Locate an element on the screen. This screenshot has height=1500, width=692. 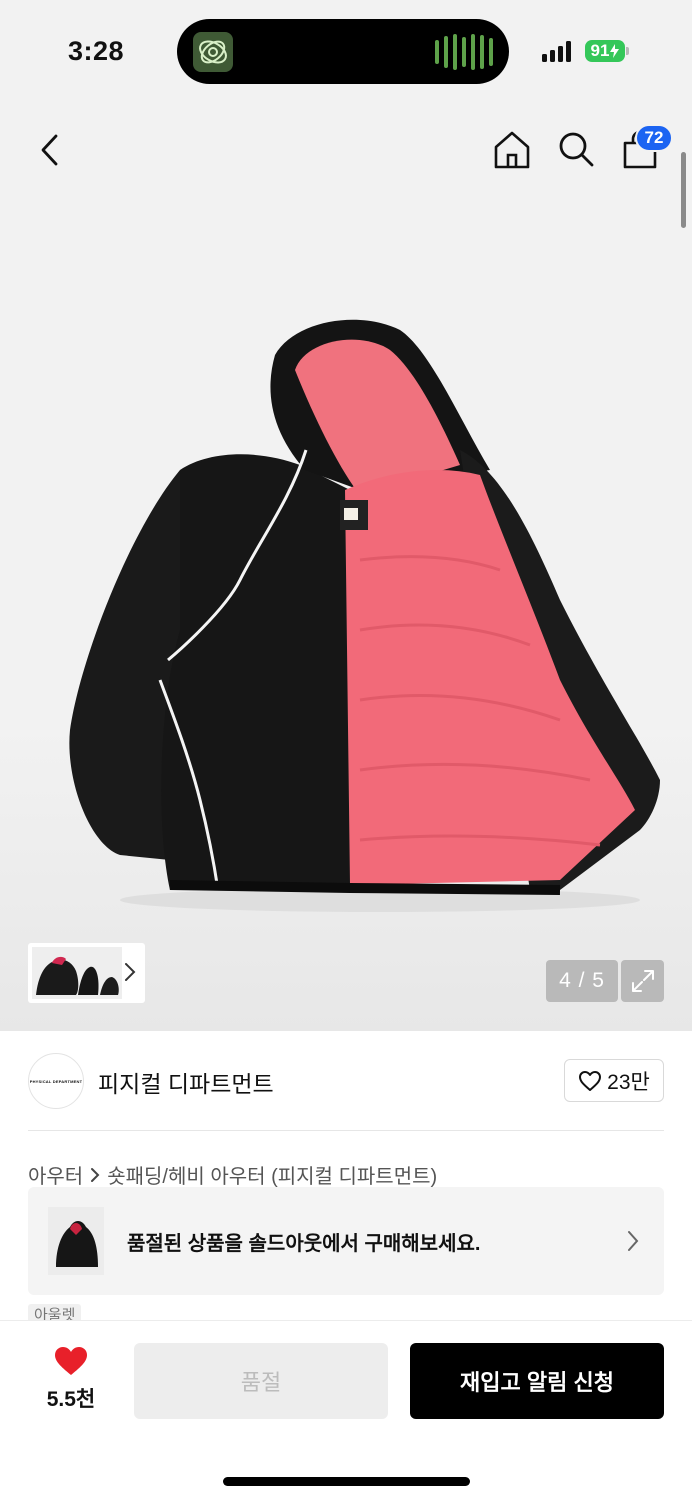
home-icon is located at coordinates (512, 150).